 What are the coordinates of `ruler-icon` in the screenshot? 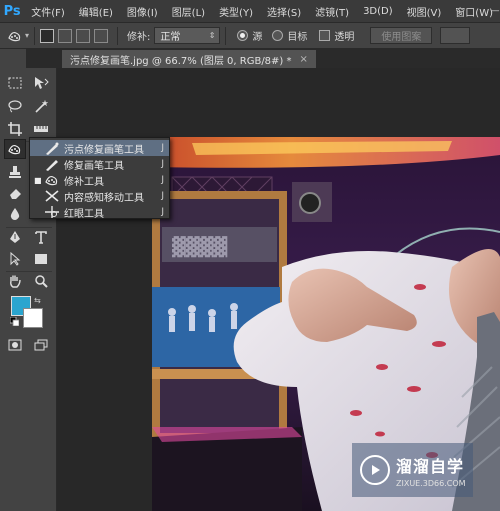 It's located at (41, 129).